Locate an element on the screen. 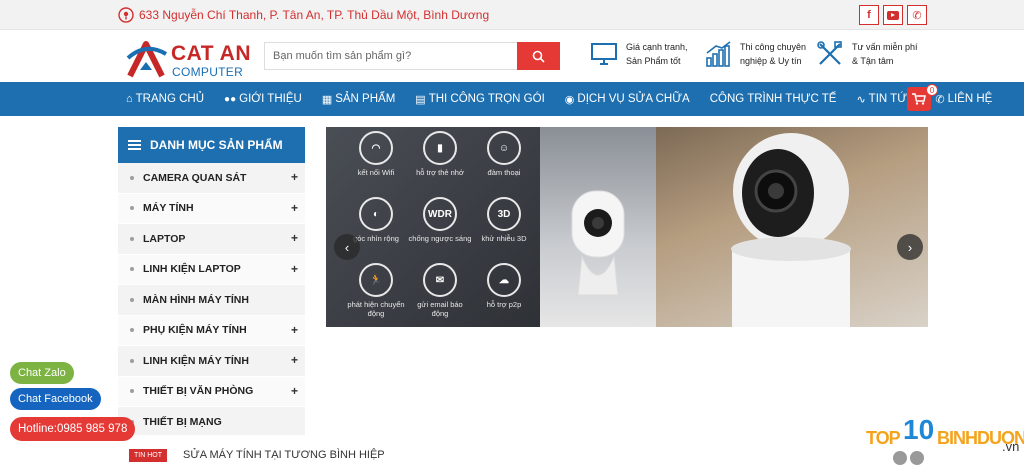 The width and height of the screenshot is (1024, 465). nav-item-projects: CÔNG TRÌNH THỰC TẾ is located at coordinates (773, 99).